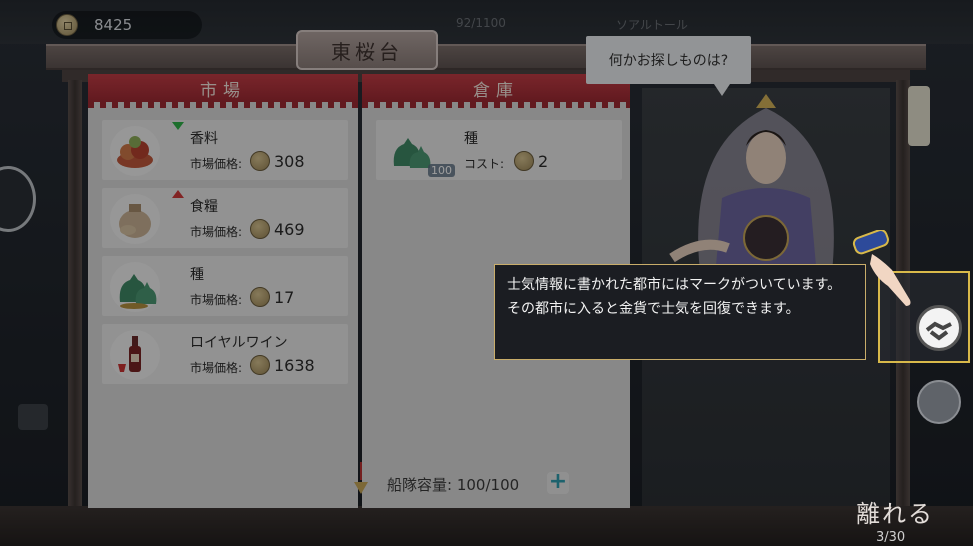 Image resolution: width=973 pixels, height=546 pixels. What do you see at coordinates (367, 50) in the screenshot?
I see `location-title: 東桜台` at bounding box center [367, 50].